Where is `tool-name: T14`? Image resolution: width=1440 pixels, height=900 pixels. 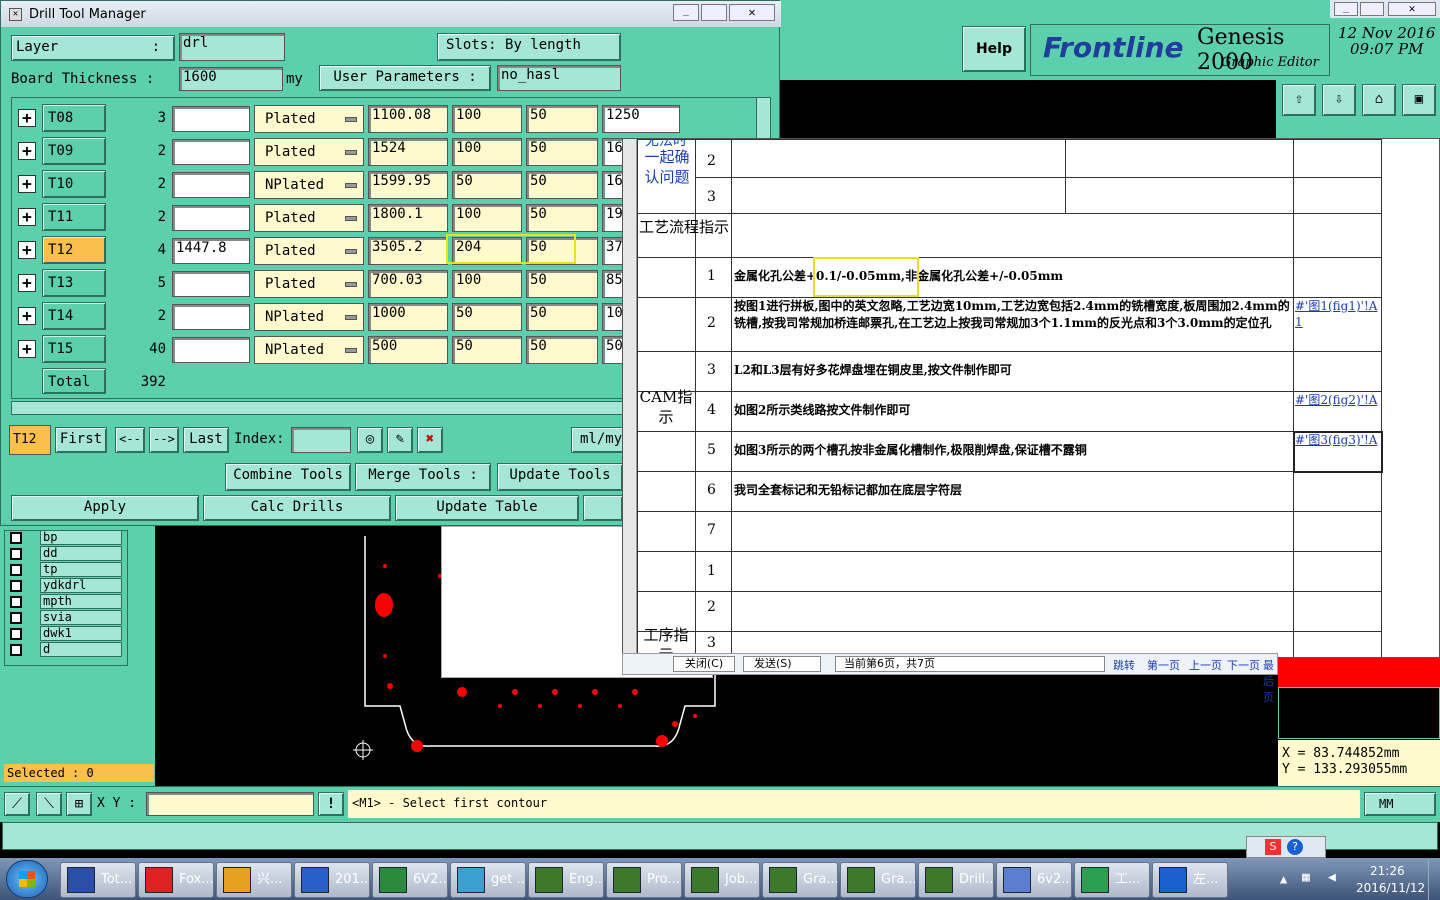 tool-name: T14 is located at coordinates (74, 316).